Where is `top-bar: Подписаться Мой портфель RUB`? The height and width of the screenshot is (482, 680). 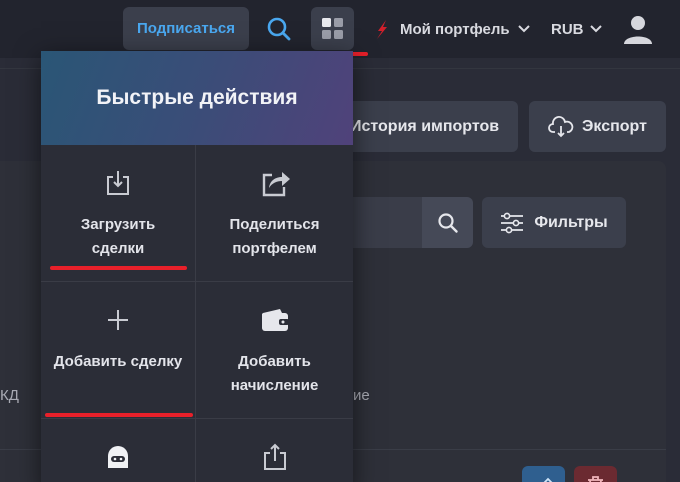 top-bar: Подписаться Мой портфель RUB is located at coordinates (340, 29).